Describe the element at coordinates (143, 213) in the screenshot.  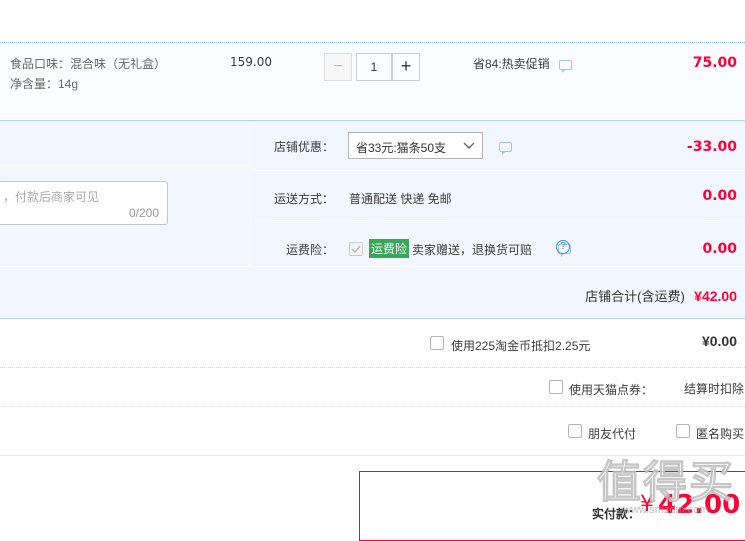
I see `message-counter: 0/200` at that location.